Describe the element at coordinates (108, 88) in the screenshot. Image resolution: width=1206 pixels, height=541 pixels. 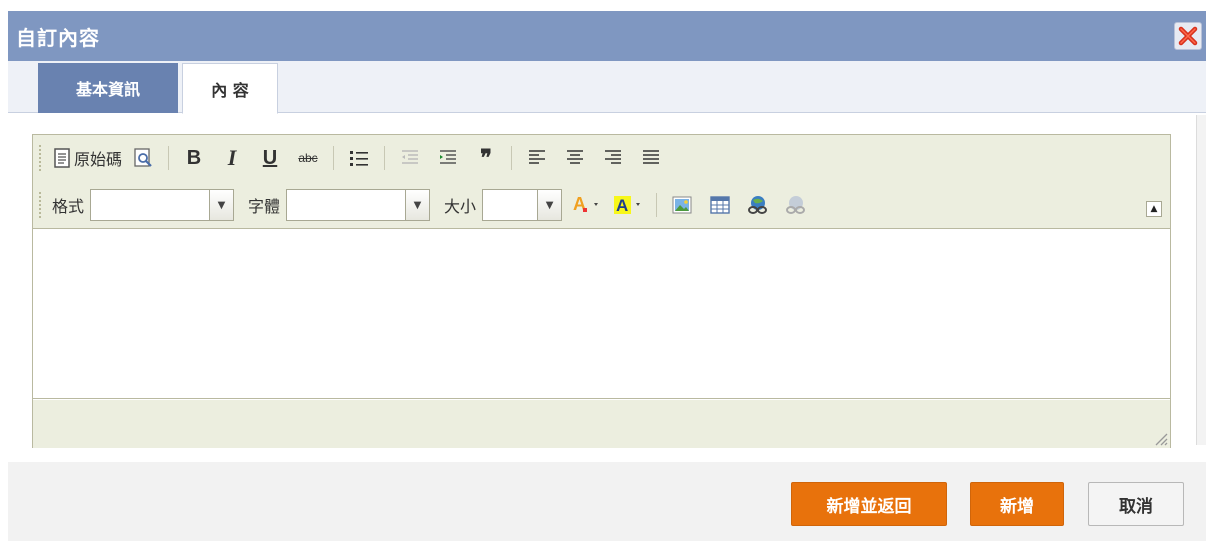
I see `tab-basic-info: 基本資訊` at that location.